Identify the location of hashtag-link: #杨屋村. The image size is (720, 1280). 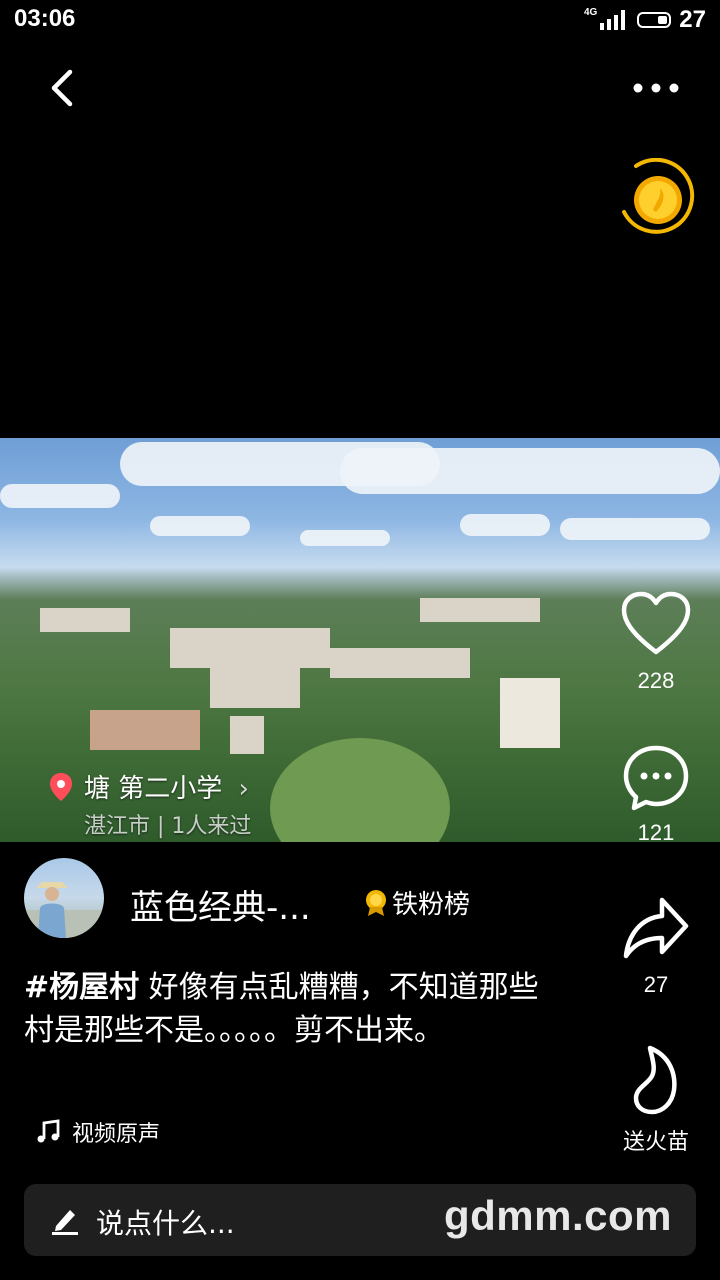
(81, 987).